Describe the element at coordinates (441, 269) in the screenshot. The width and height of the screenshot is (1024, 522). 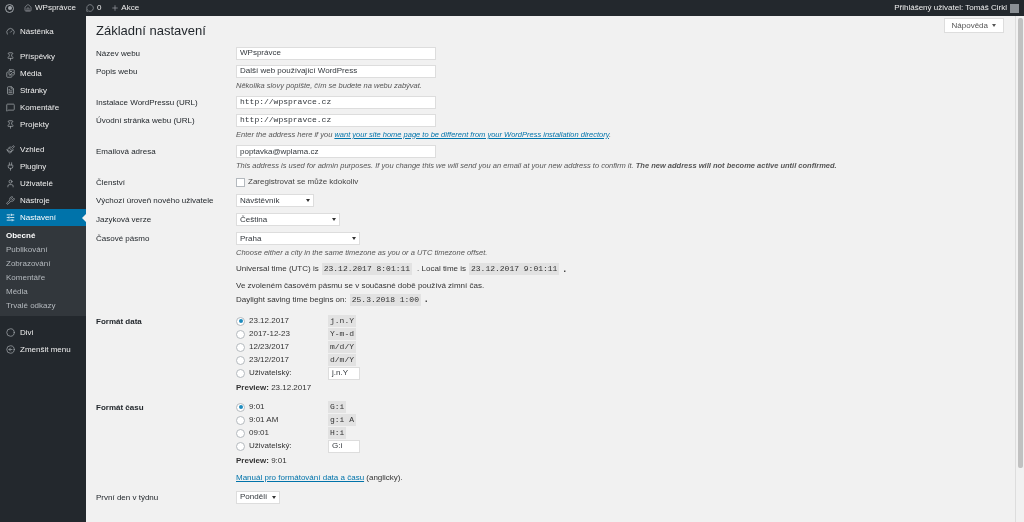
I see `local-time-label: . Local time is` at that location.